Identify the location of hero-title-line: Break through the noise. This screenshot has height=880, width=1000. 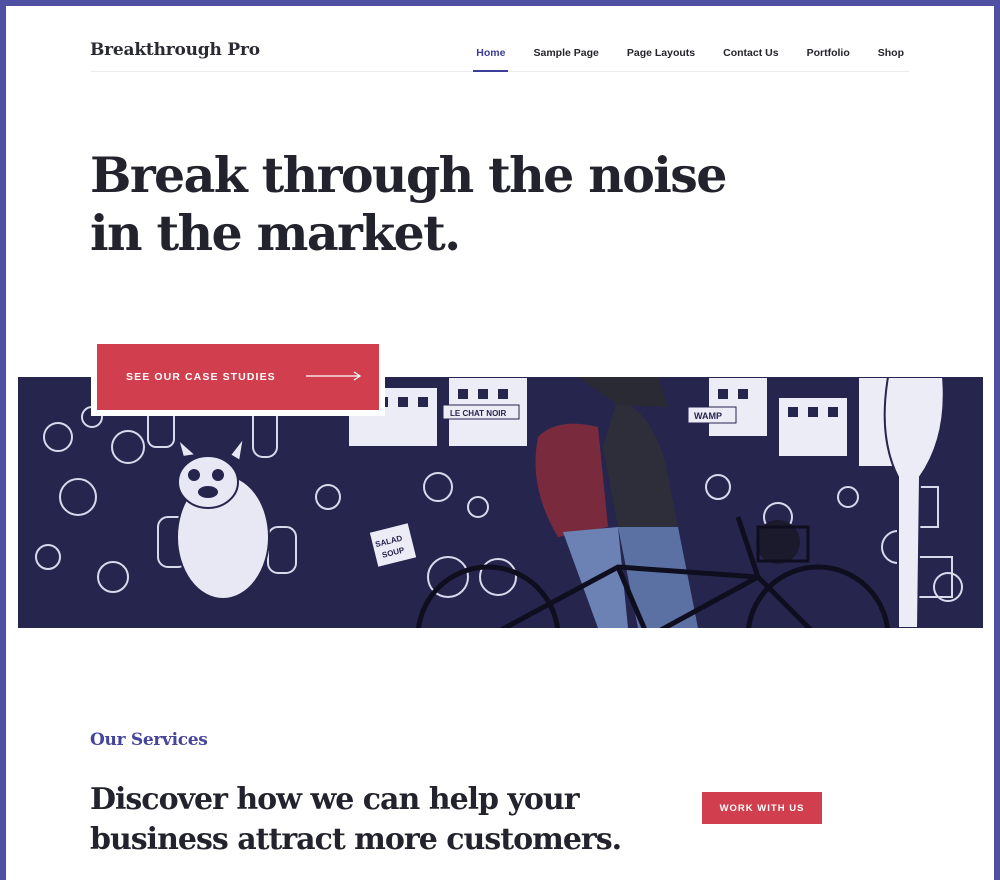
(408, 175).